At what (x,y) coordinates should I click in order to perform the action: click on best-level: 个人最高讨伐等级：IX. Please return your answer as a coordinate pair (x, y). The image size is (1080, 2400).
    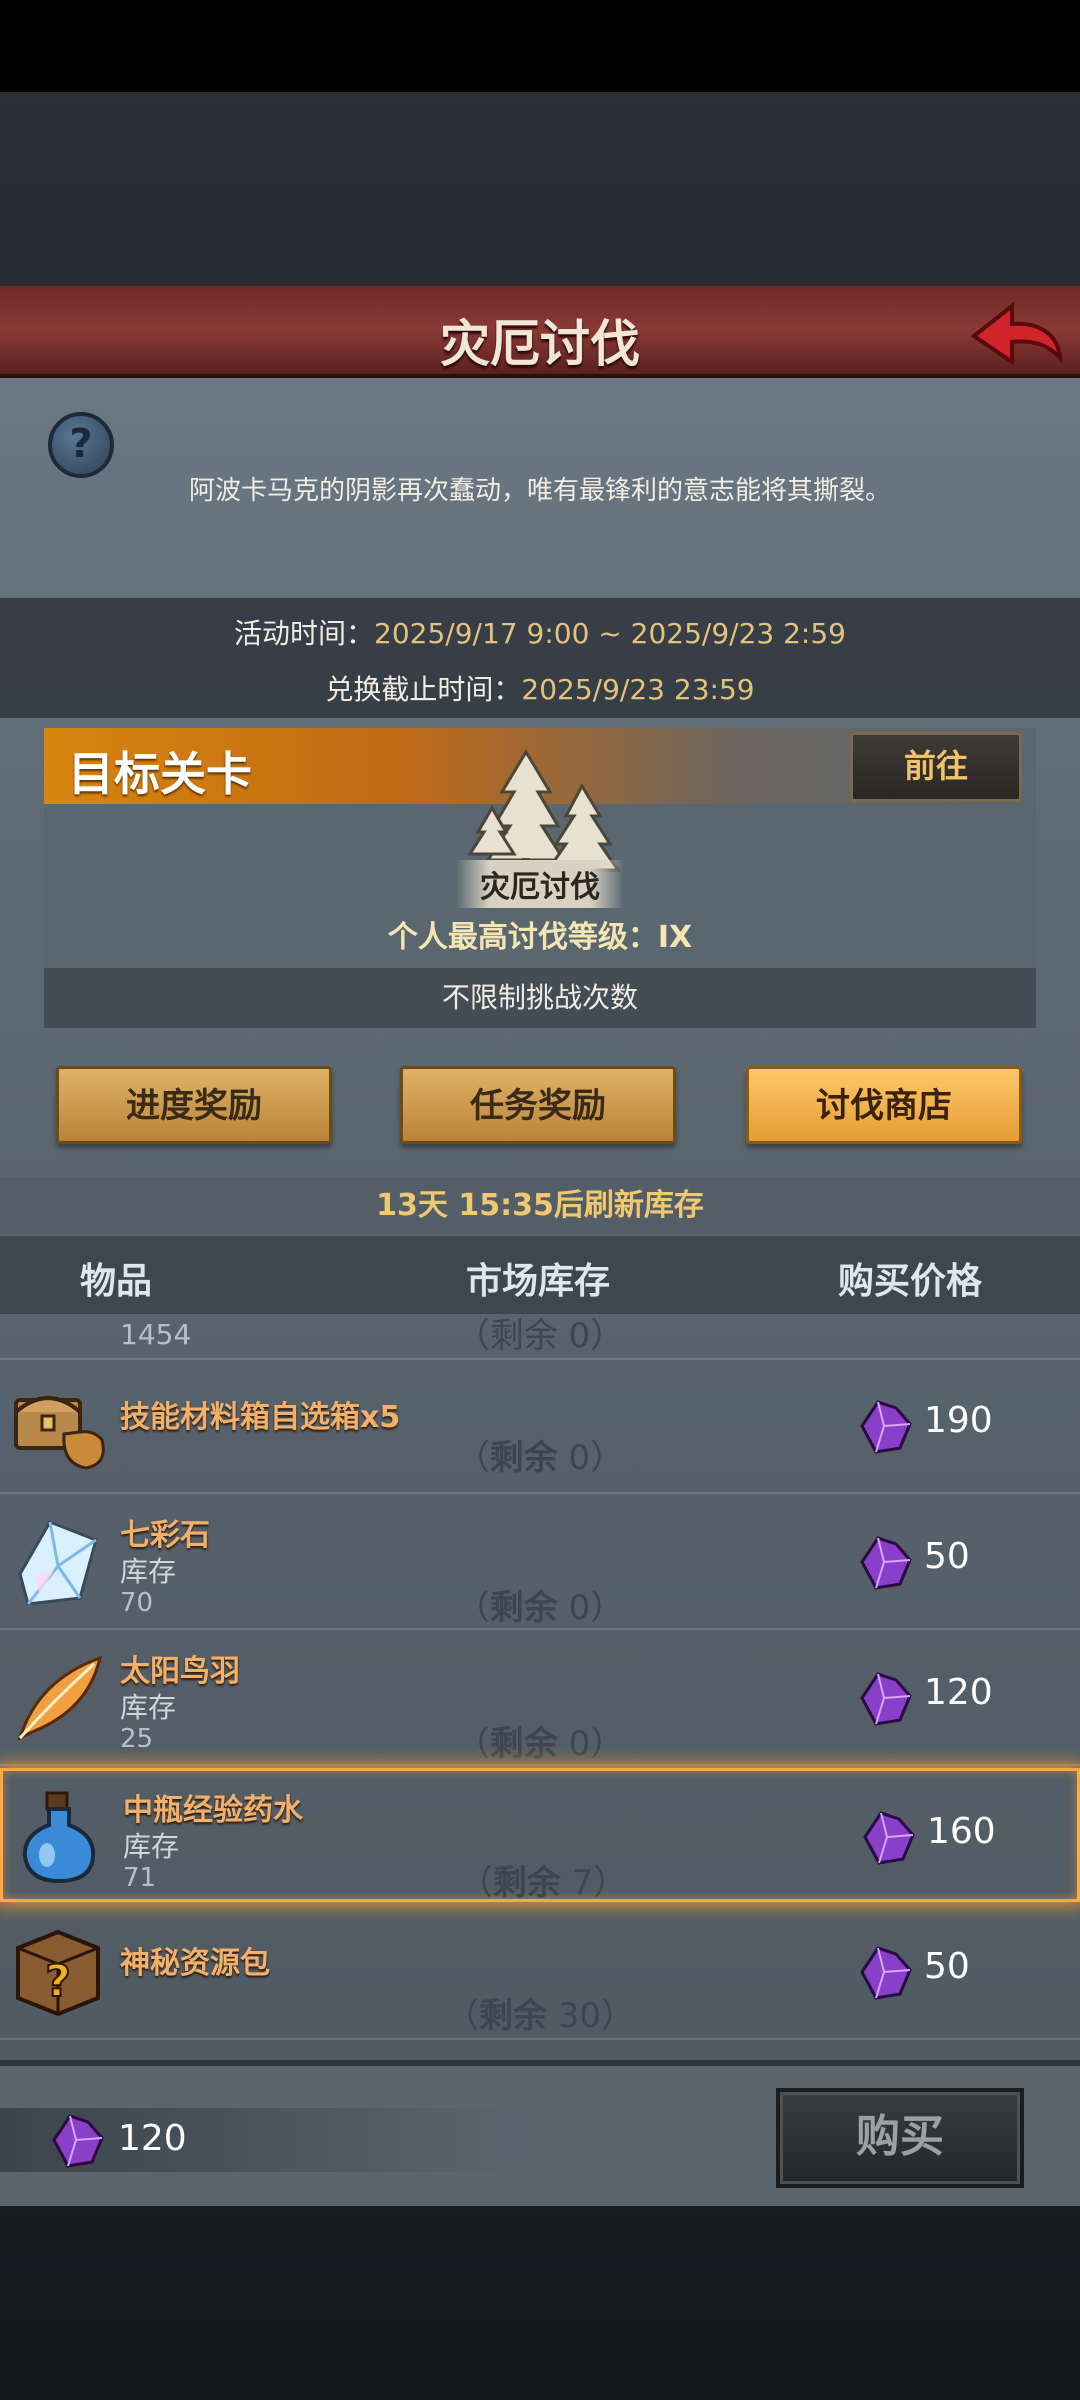
    Looking at the image, I should click on (540, 937).